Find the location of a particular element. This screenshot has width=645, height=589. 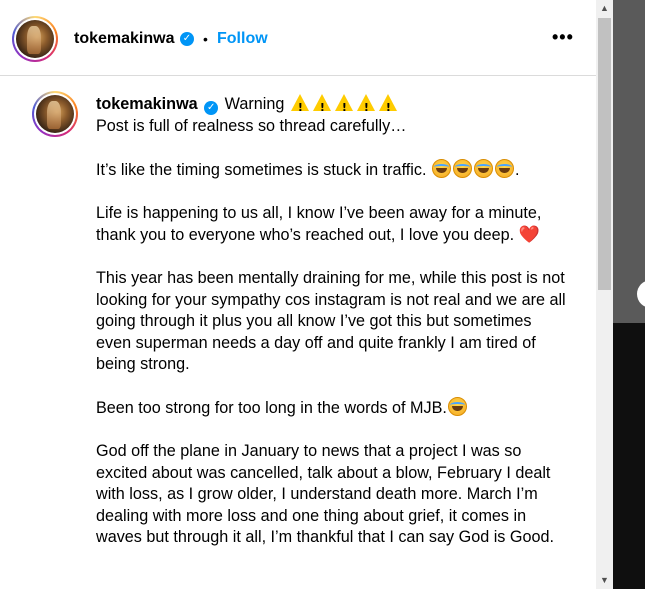

caption-scrollbar: ▲ ▼ is located at coordinates (604, 294).